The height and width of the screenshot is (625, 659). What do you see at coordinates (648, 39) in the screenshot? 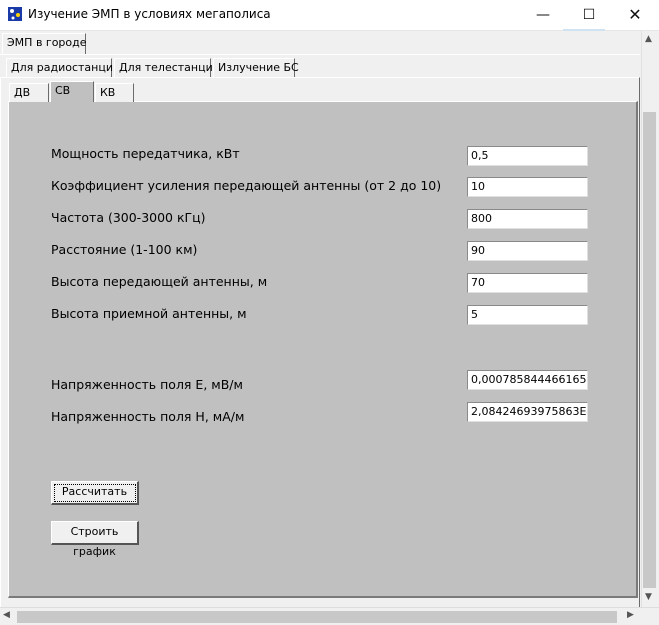
I see `scroll-up-icon: ▲` at bounding box center [648, 39].